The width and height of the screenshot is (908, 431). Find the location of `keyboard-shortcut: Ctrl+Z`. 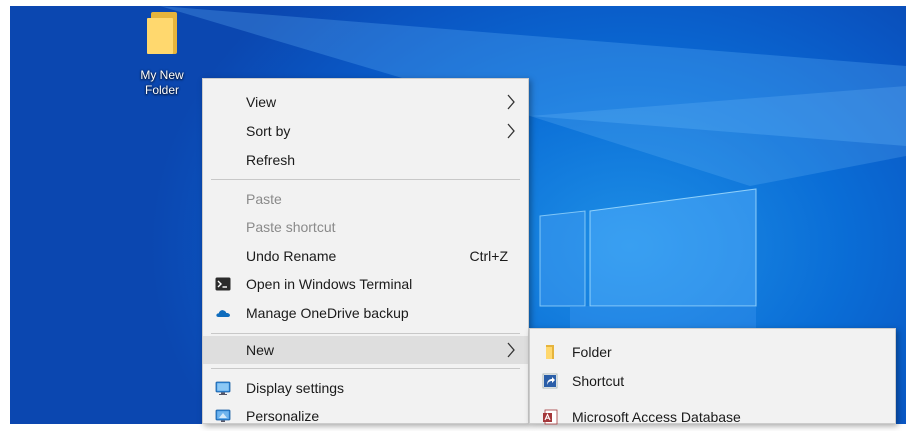

keyboard-shortcut: Ctrl+Z is located at coordinates (489, 256).